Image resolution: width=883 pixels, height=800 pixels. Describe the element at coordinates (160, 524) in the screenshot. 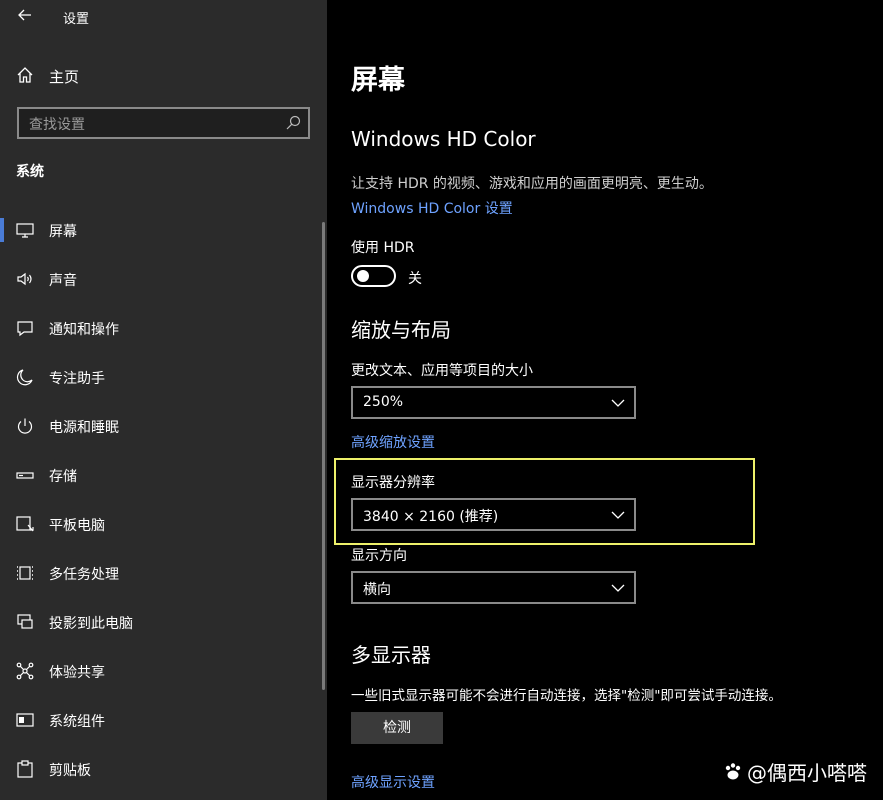

I see `sidebar-item-tablet: 平板电脑` at that location.